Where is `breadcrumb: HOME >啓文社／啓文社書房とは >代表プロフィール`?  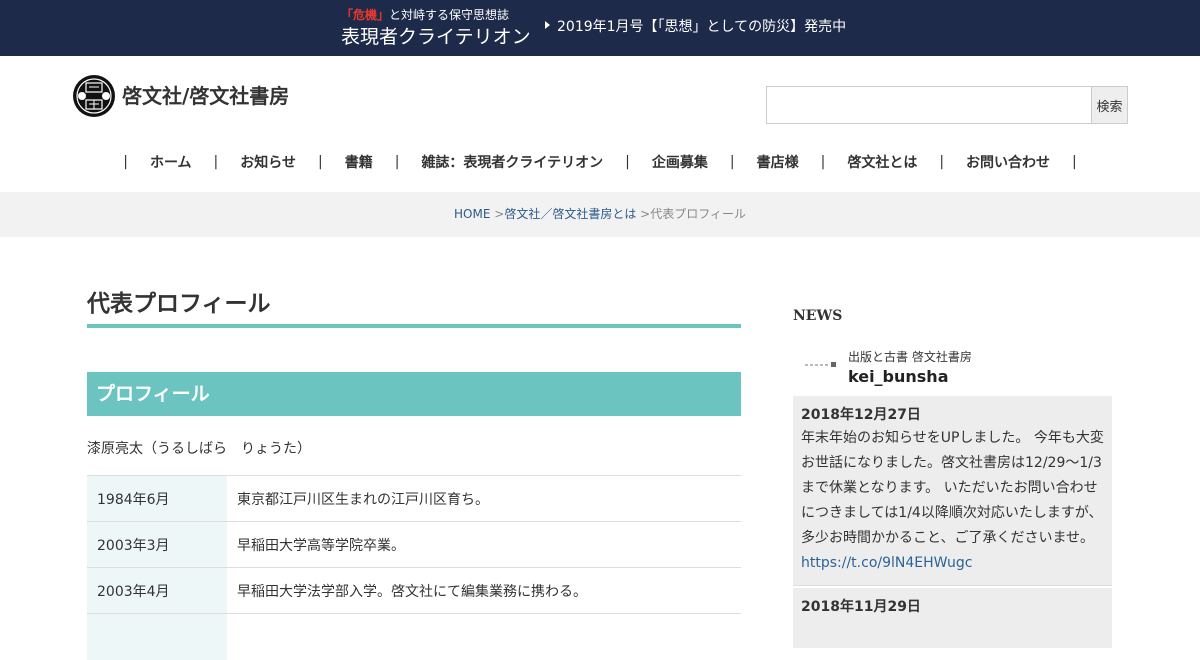
breadcrumb: HOME >啓文社／啓文社書房とは >代表プロフィール is located at coordinates (600, 214).